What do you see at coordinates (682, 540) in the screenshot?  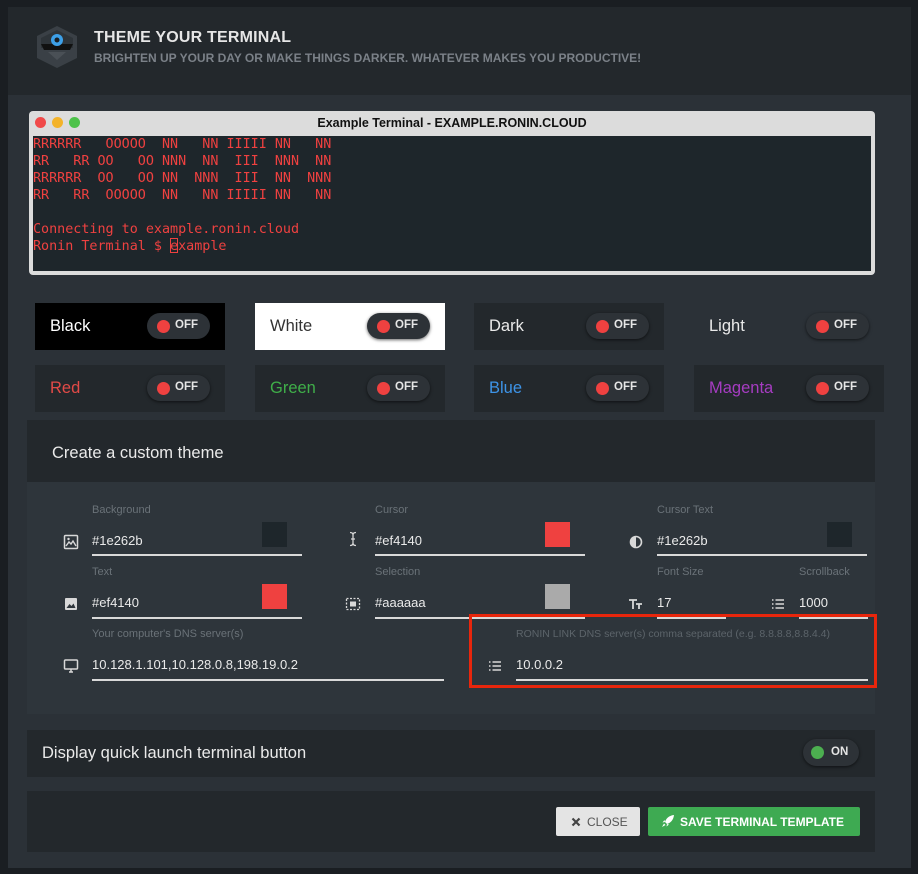 I see `cursor-text-input: #1e262b` at bounding box center [682, 540].